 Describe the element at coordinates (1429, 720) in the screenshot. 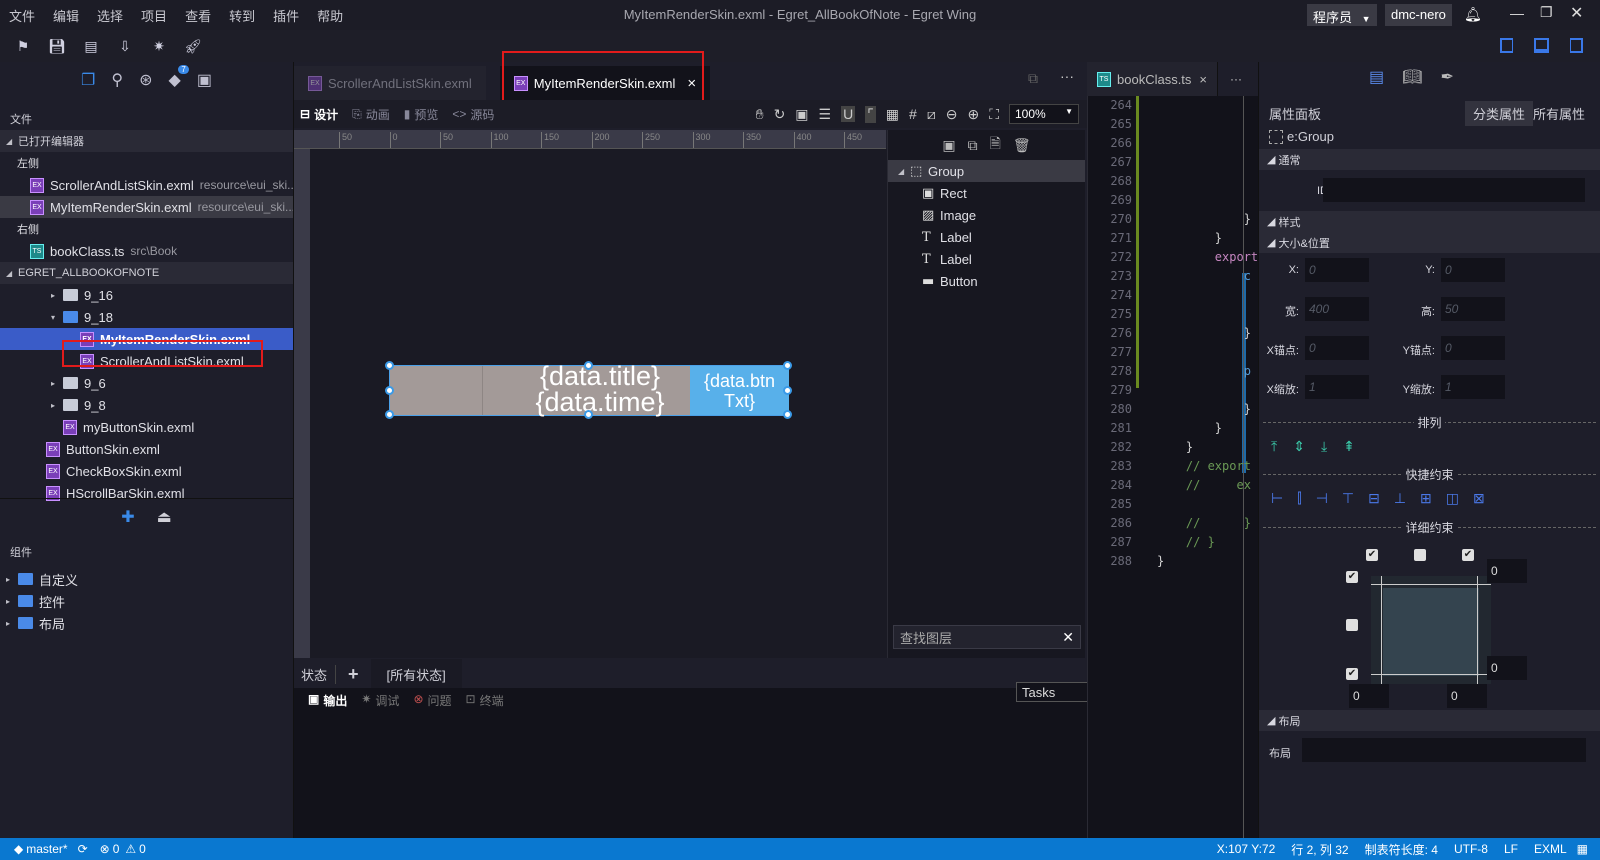

I see `section-layout: ◢ 布局` at that location.